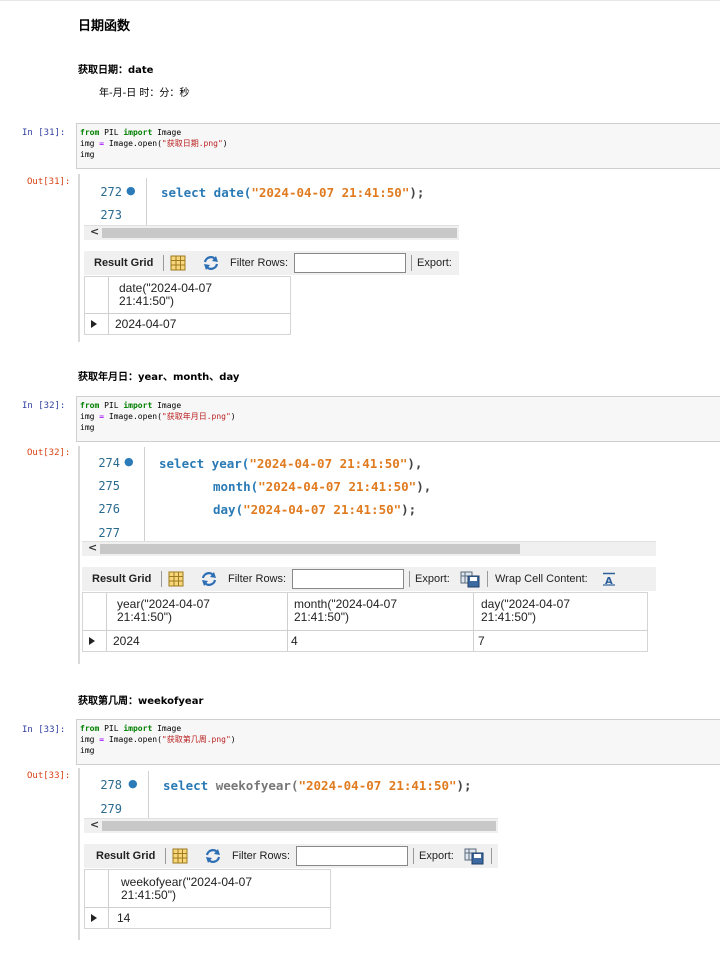  I want to click on column-header-day: day("2024-04-07 21:41:50"), so click(525, 611).